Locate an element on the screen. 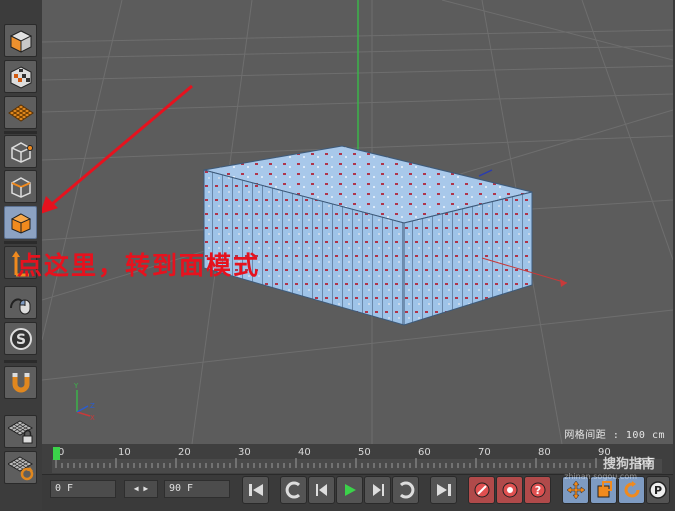 This screenshot has width=675, height=511. timeline-tick-label: 40 is located at coordinates (304, 452).